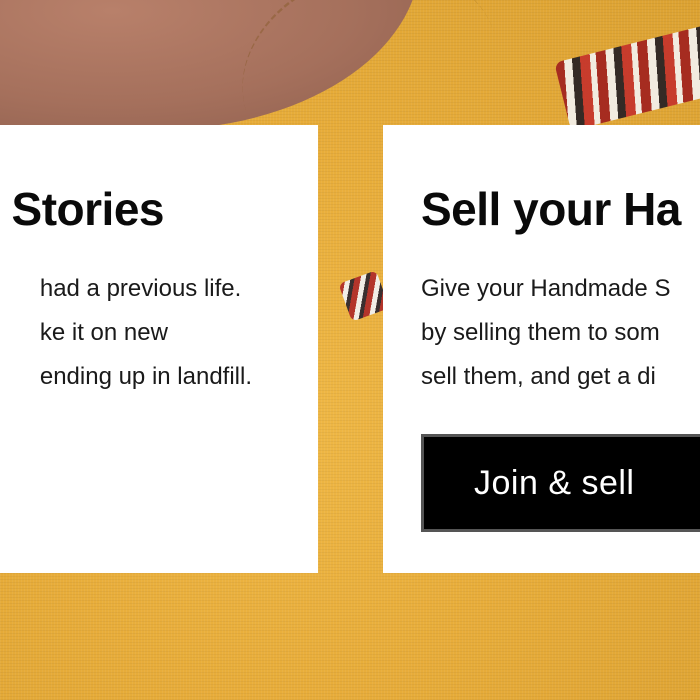 The image size is (700, 700). I want to click on card-text-line: had a previous life., so click(140, 288).